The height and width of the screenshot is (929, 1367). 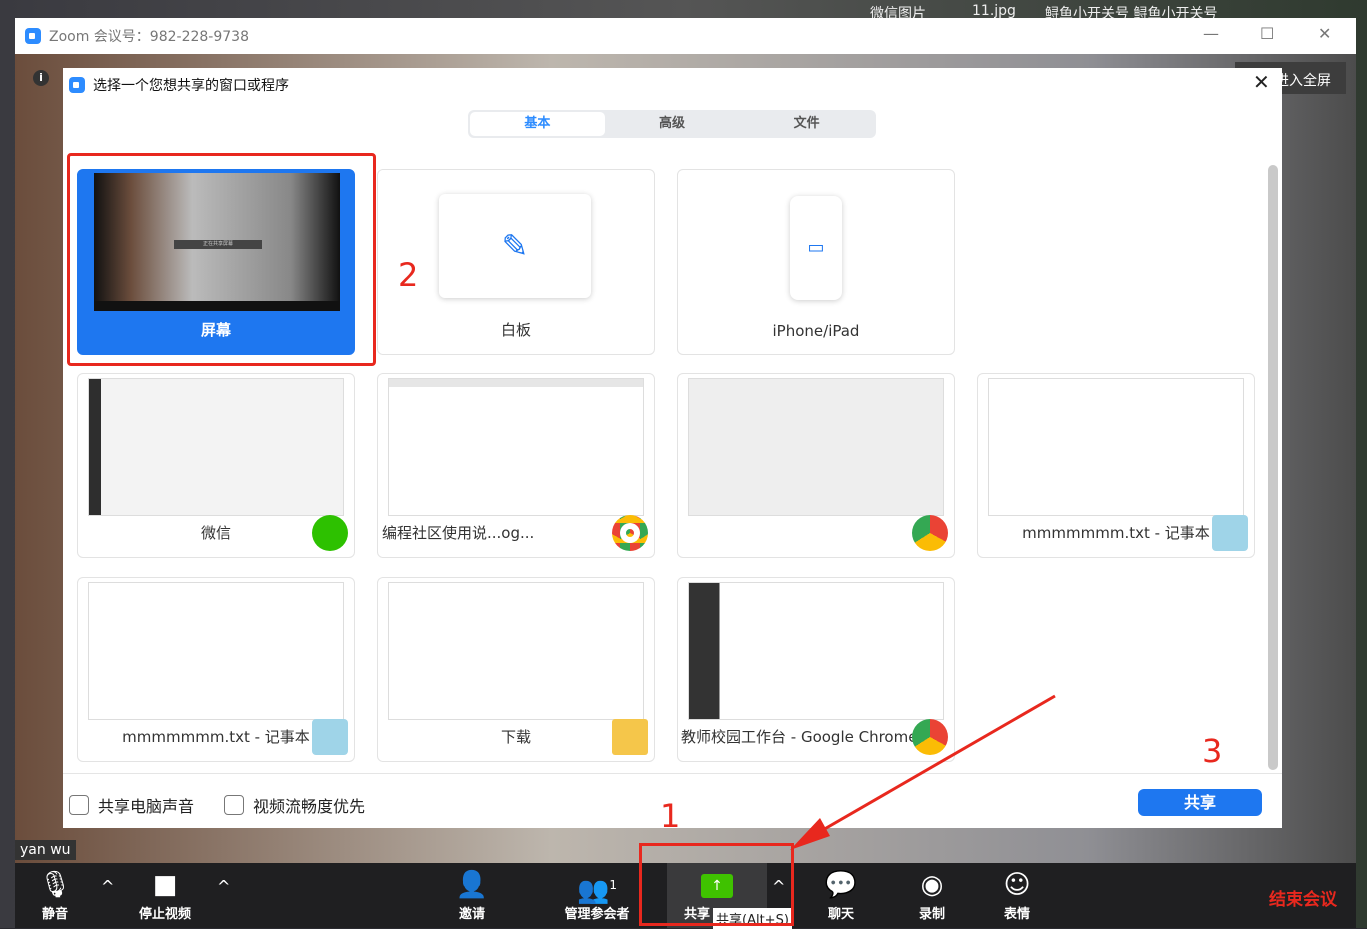 I want to click on dialog-title: 选择一个您想共享的窗口或程序, so click(x=191, y=86).